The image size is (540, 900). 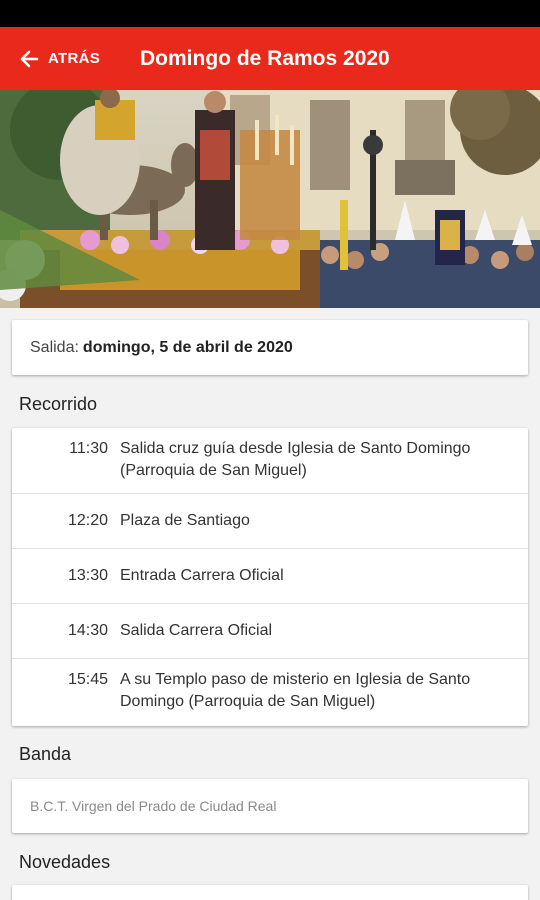 I want to click on novedades-card, so click(x=270, y=892).